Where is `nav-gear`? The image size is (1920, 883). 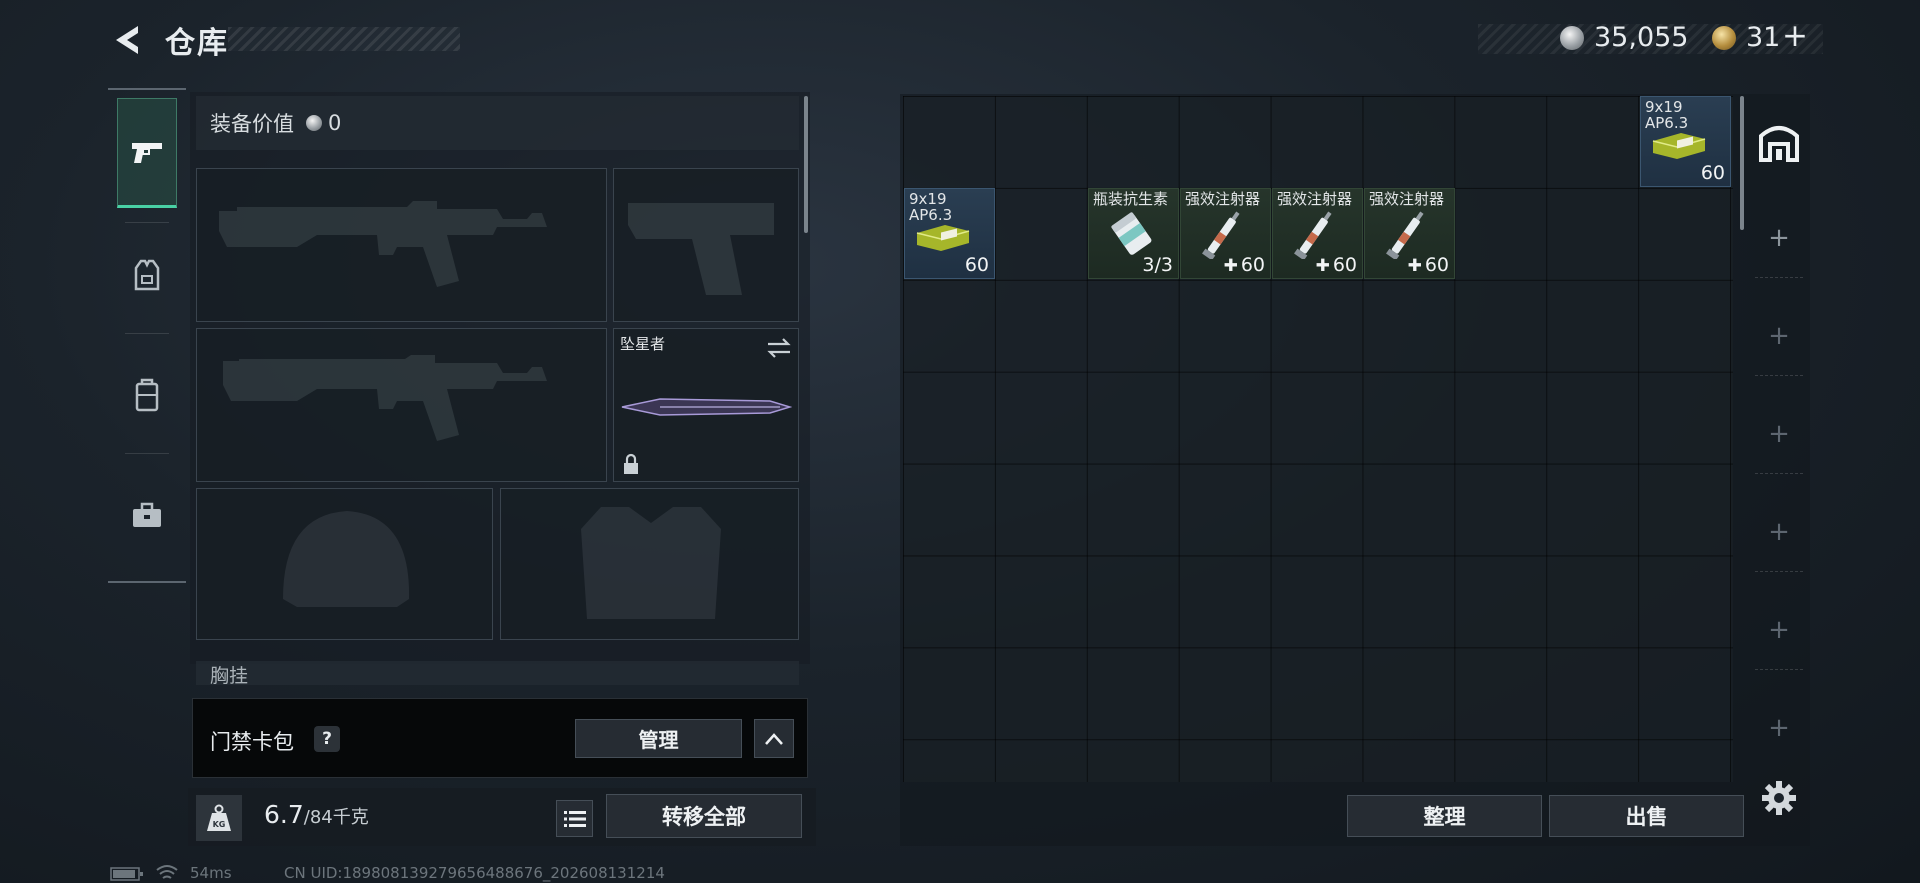 nav-gear is located at coordinates (147, 275).